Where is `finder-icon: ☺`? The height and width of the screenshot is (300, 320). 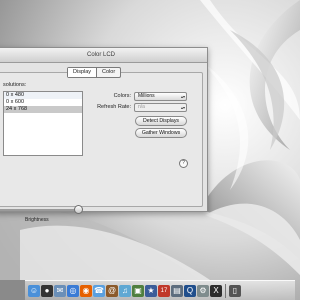
finder-icon: ☺ is located at coordinates (34, 290).